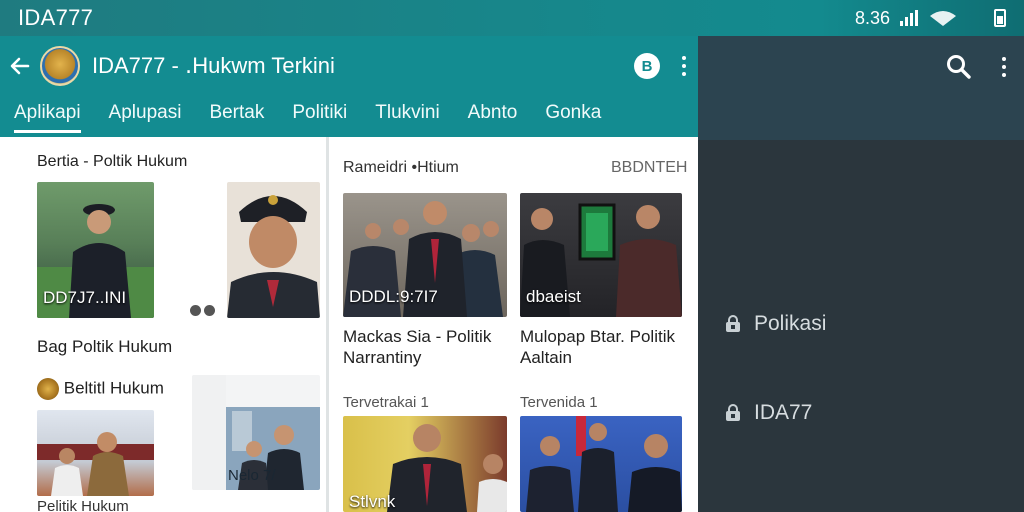 The width and height of the screenshot is (1024, 512). What do you see at coordinates (573, 116) in the screenshot?
I see `tab-gonka: Gonka` at bounding box center [573, 116].